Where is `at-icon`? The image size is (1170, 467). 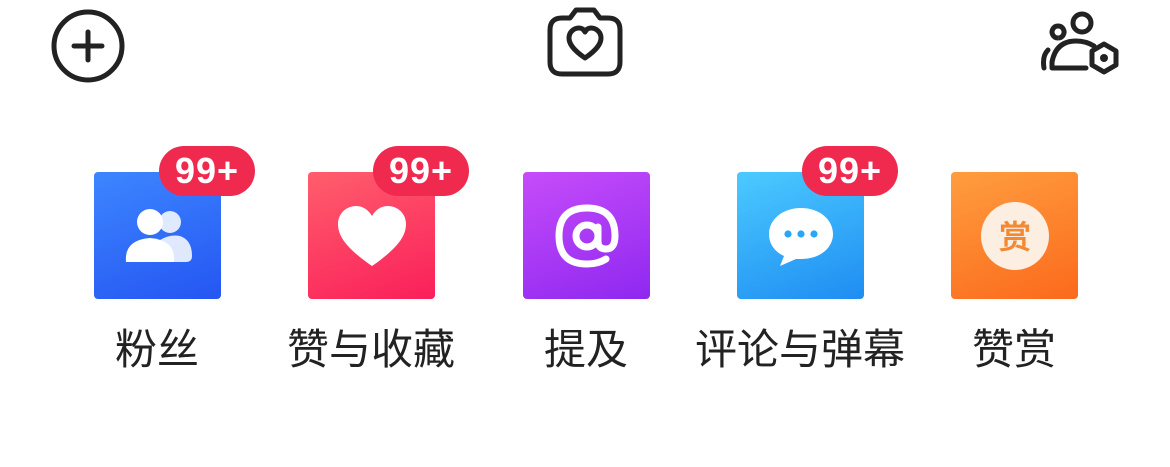 at-icon is located at coordinates (586, 235).